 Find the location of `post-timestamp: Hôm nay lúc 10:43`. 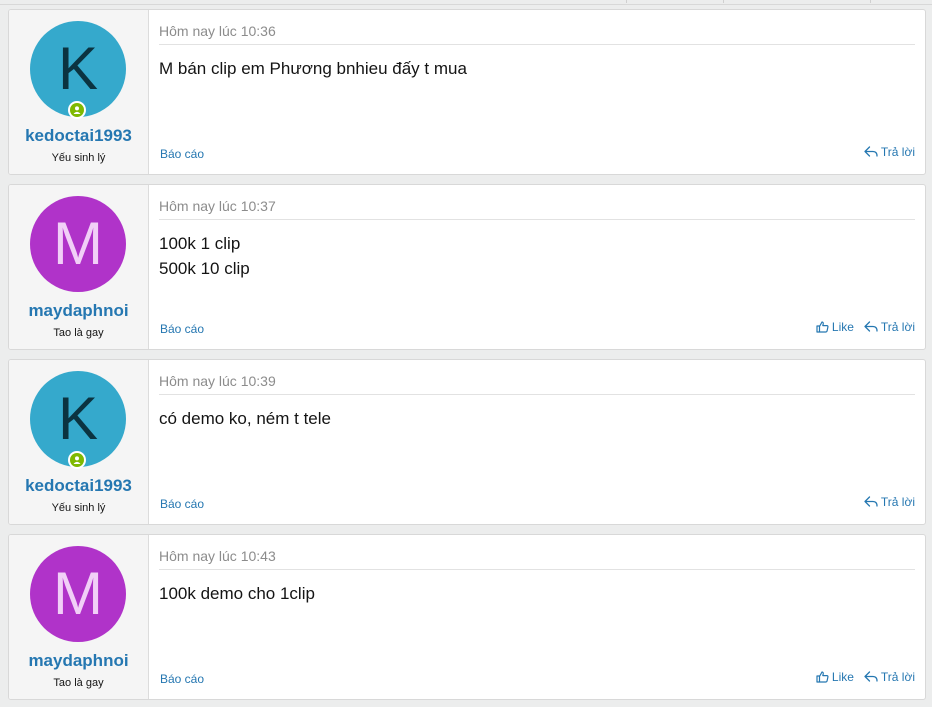

post-timestamp: Hôm nay lúc 10:43 is located at coordinates (217, 556).